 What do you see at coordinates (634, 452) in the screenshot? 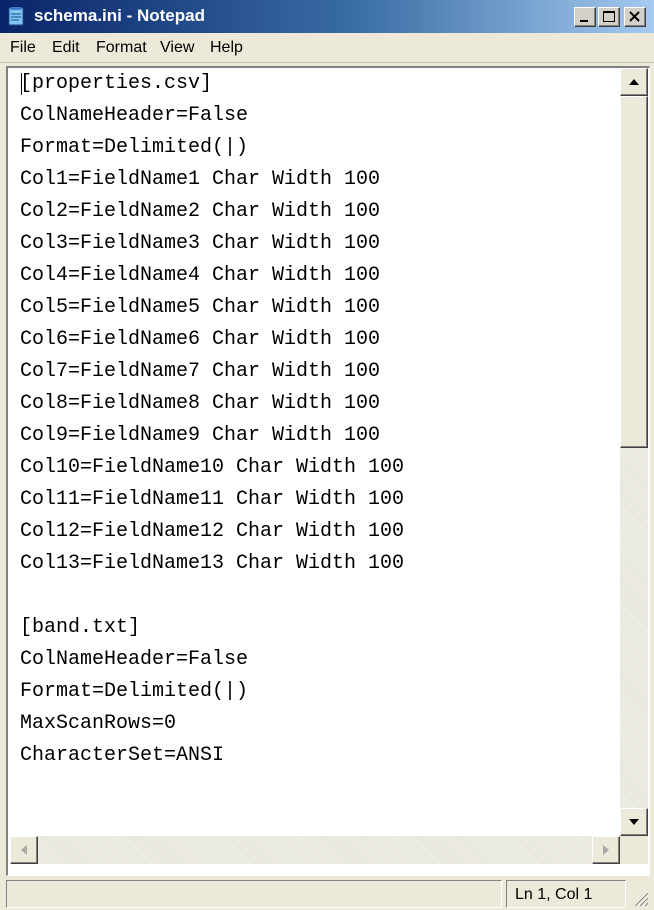
I see `vertical-scrollbar` at bounding box center [634, 452].